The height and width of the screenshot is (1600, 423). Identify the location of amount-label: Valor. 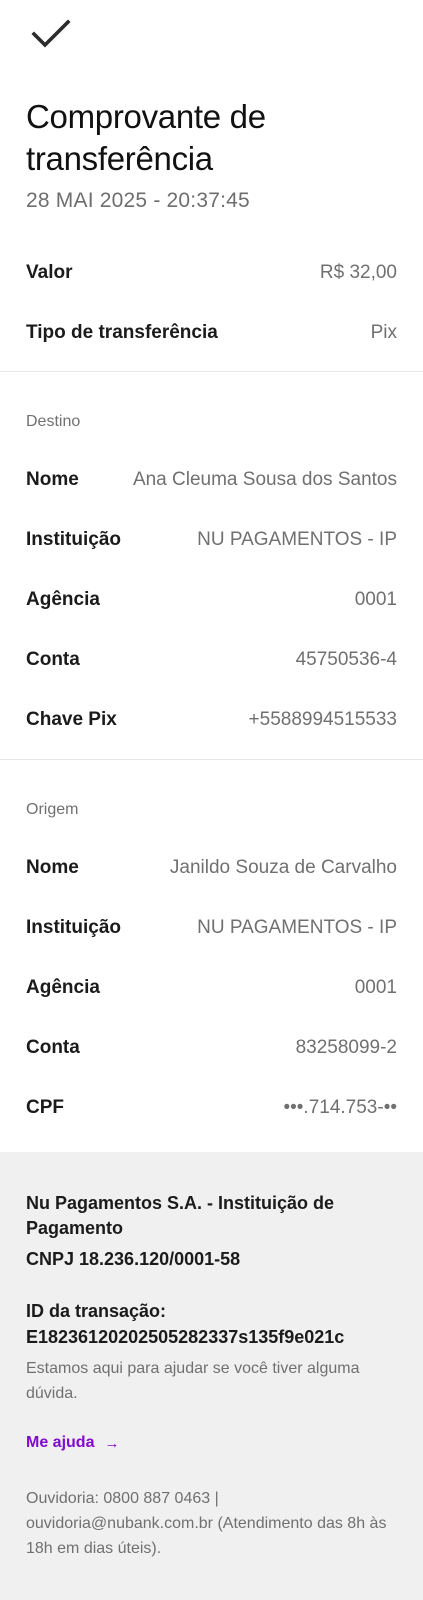
(49, 272).